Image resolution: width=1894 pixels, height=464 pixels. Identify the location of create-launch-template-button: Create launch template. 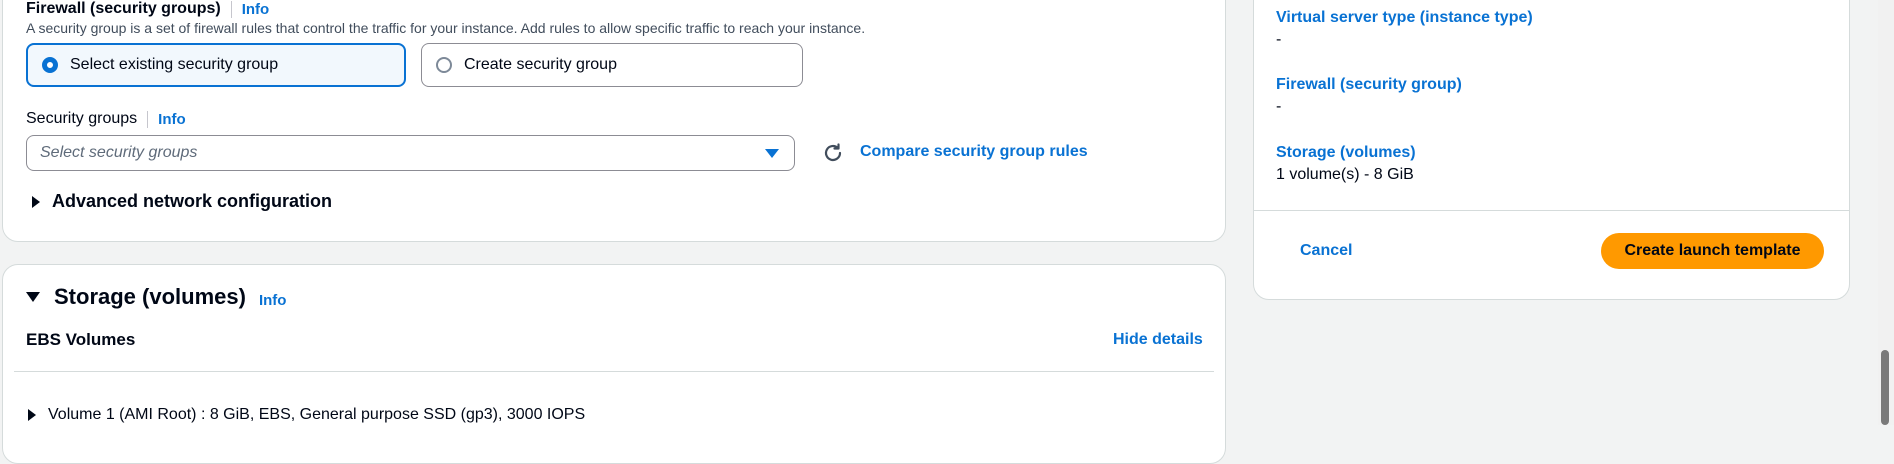
(1712, 251).